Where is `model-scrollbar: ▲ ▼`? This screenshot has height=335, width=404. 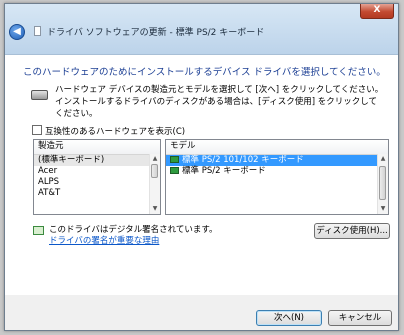
model-scrollbar: ▲ ▼ is located at coordinates (382, 184).